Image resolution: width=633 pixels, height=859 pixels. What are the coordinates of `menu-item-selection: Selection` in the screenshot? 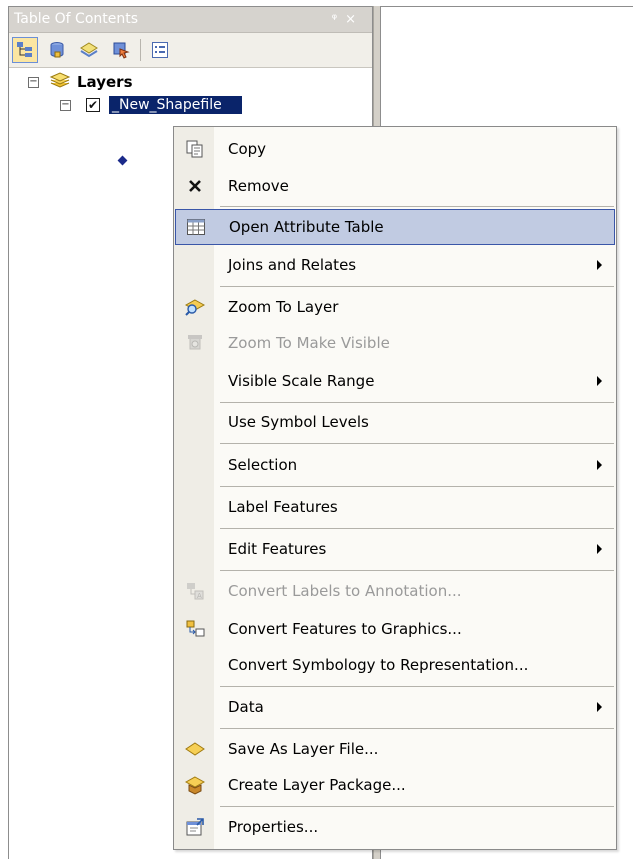 It's located at (395, 465).